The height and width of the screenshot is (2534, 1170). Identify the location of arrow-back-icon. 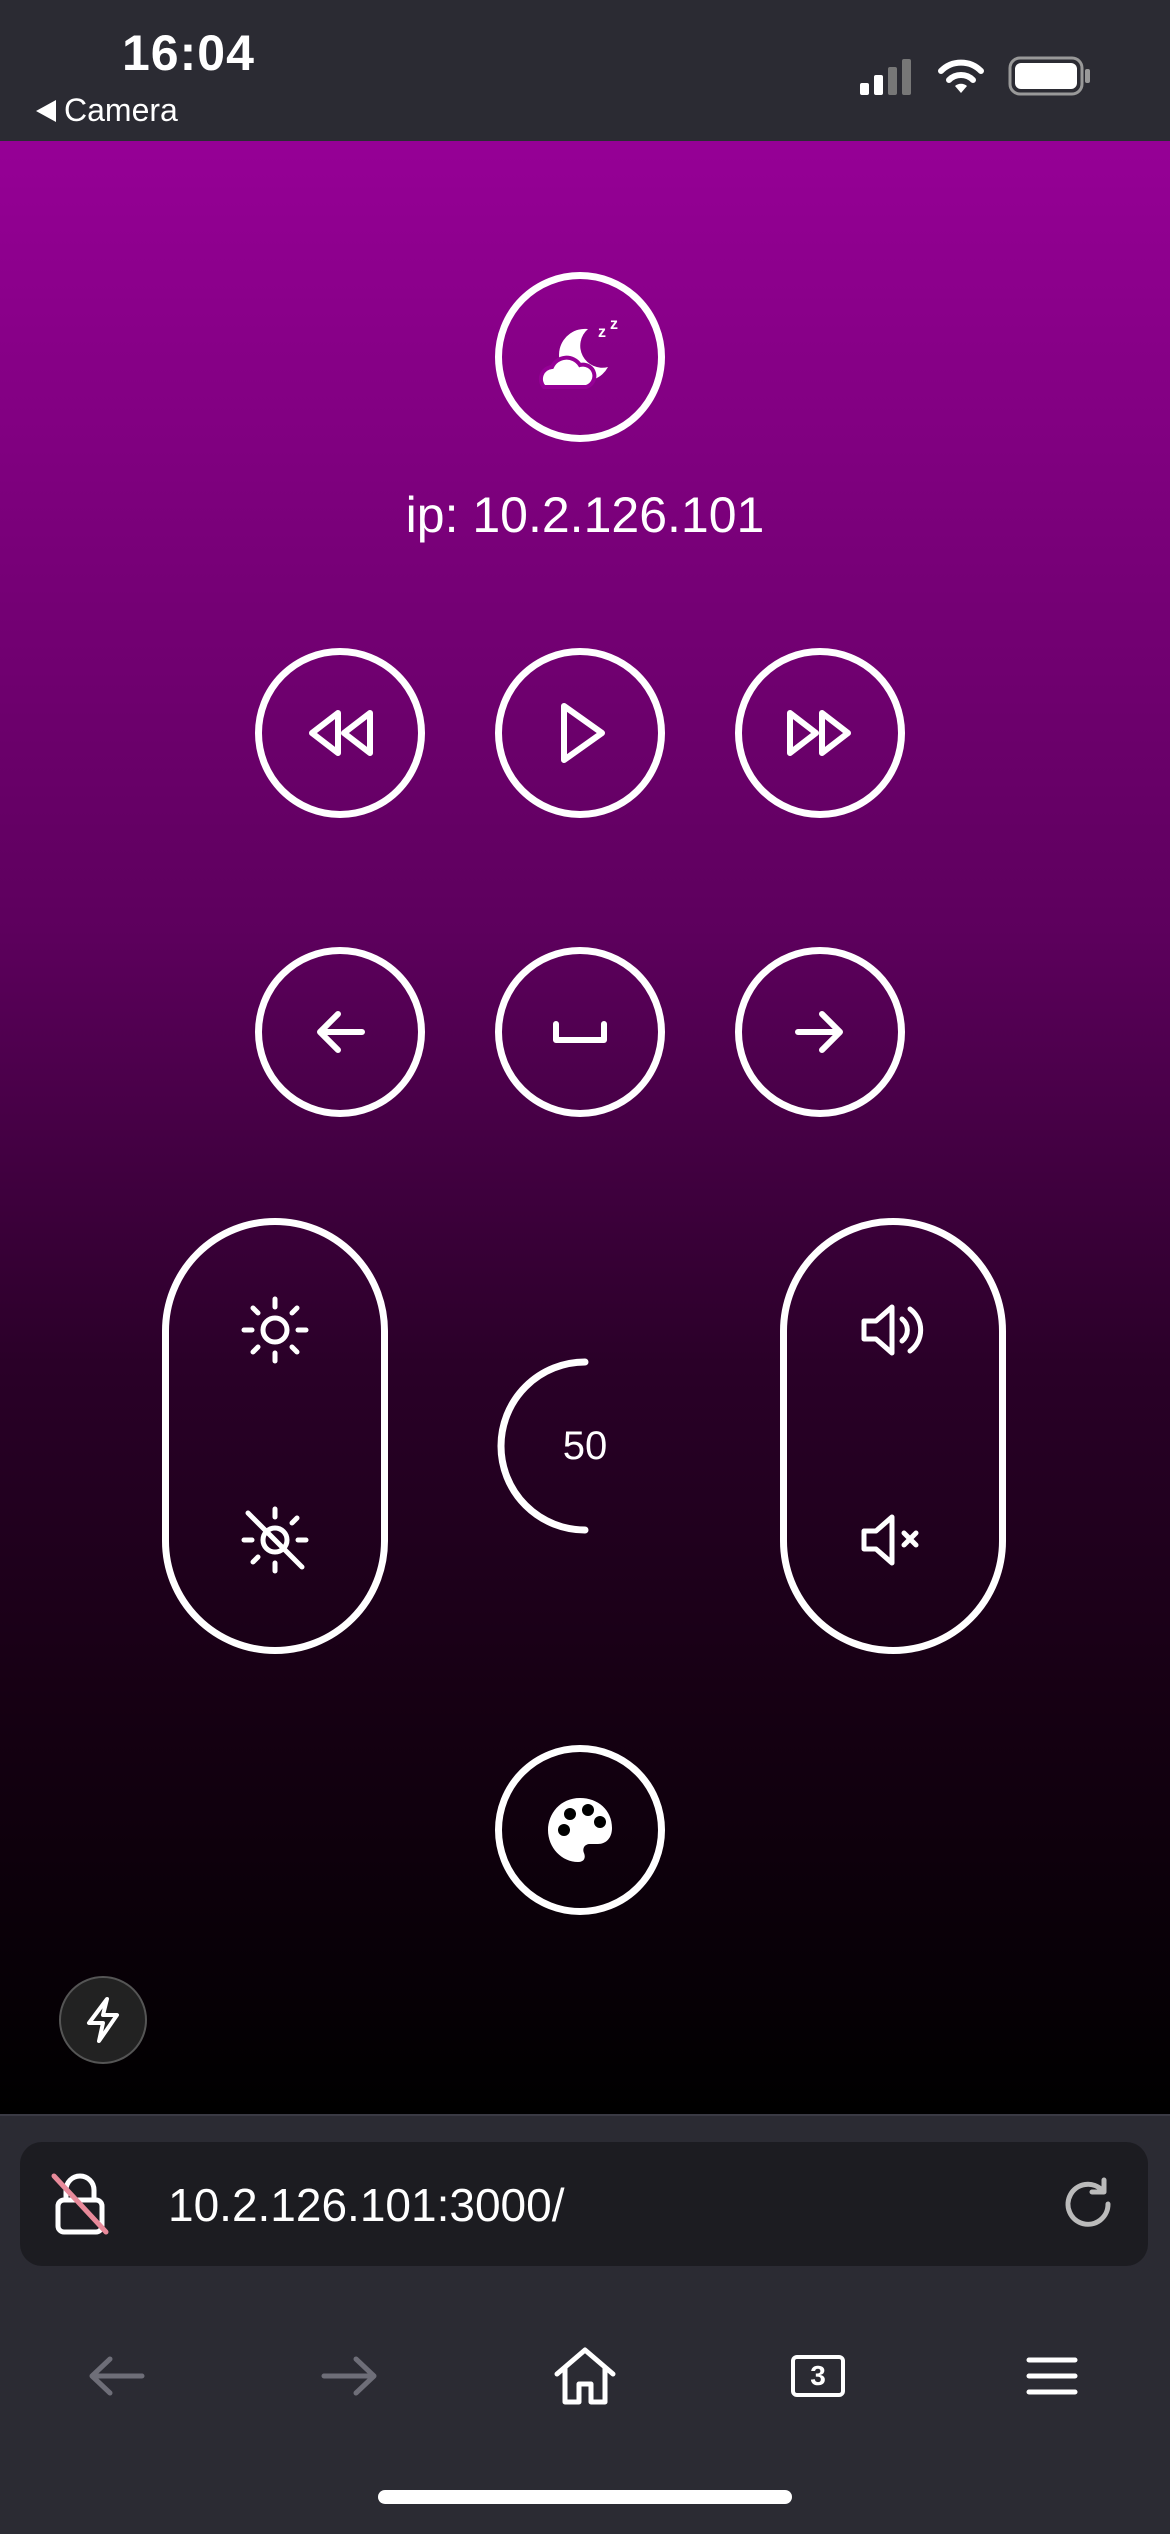
(117, 2376).